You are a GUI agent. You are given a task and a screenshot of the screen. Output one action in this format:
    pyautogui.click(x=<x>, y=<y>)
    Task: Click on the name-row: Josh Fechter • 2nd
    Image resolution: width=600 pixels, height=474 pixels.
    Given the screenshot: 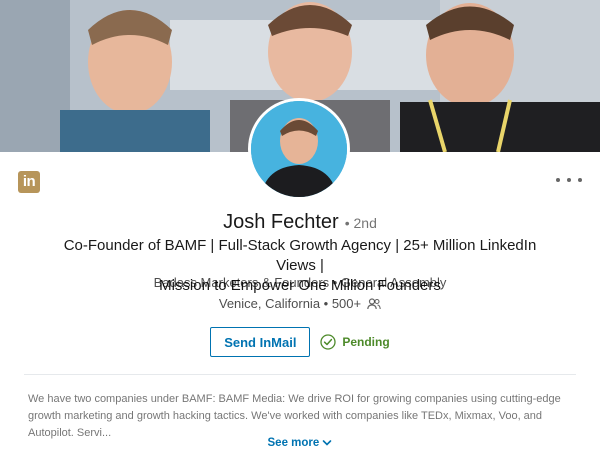 What is the action you would take?
    pyautogui.click(x=300, y=222)
    